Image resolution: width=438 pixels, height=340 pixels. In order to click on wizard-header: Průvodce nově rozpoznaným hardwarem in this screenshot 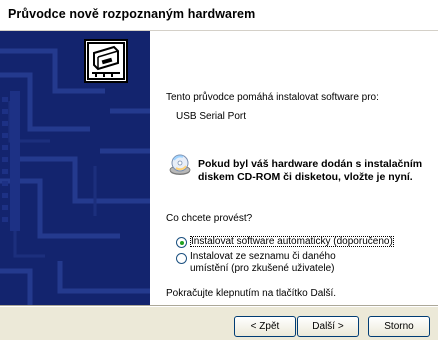, I will do `click(219, 15)`.